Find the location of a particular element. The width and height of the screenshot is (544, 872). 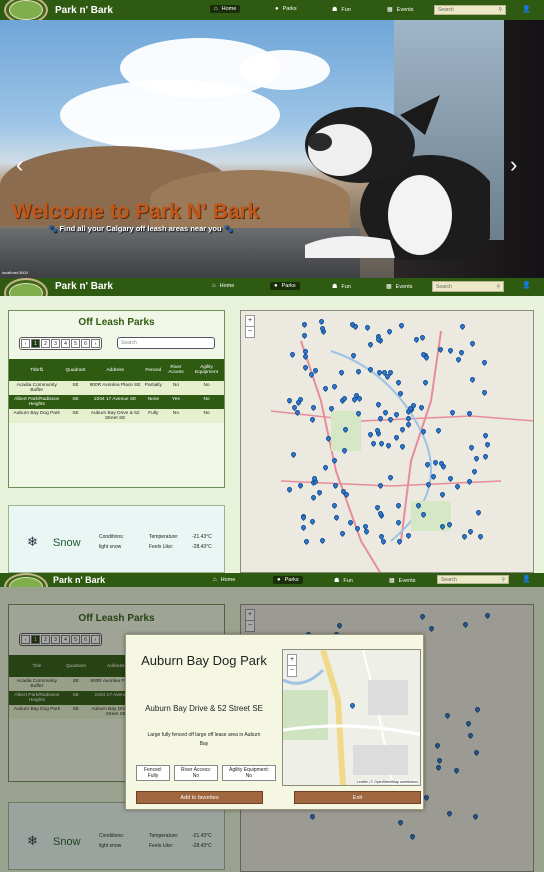

add-to-favorites-button: Add to favorites is located at coordinates (199, 797).